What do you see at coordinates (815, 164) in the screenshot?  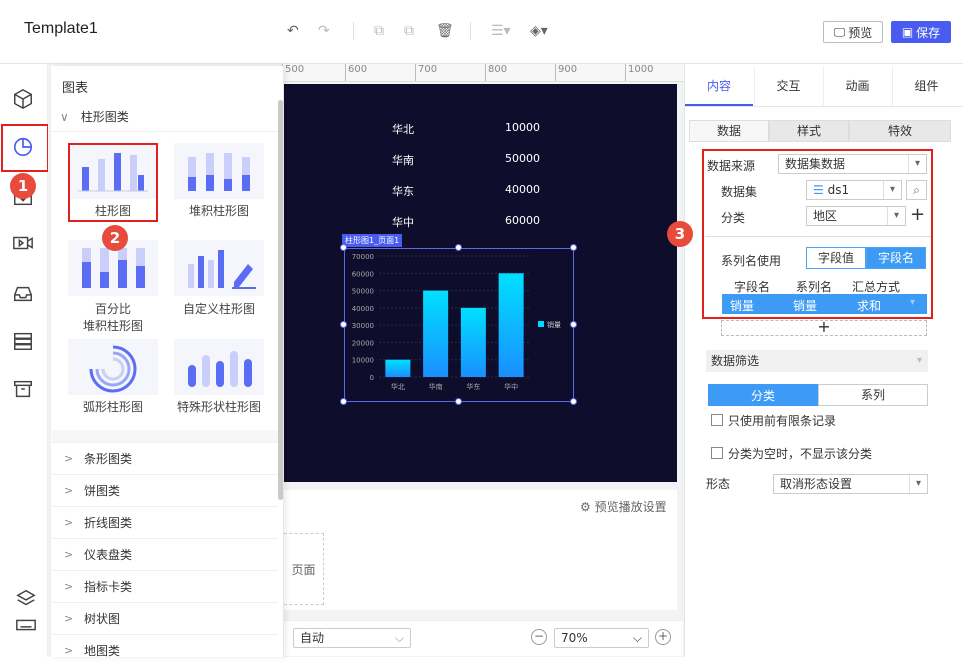 I see `datasource-value: 数据集数据` at bounding box center [815, 164].